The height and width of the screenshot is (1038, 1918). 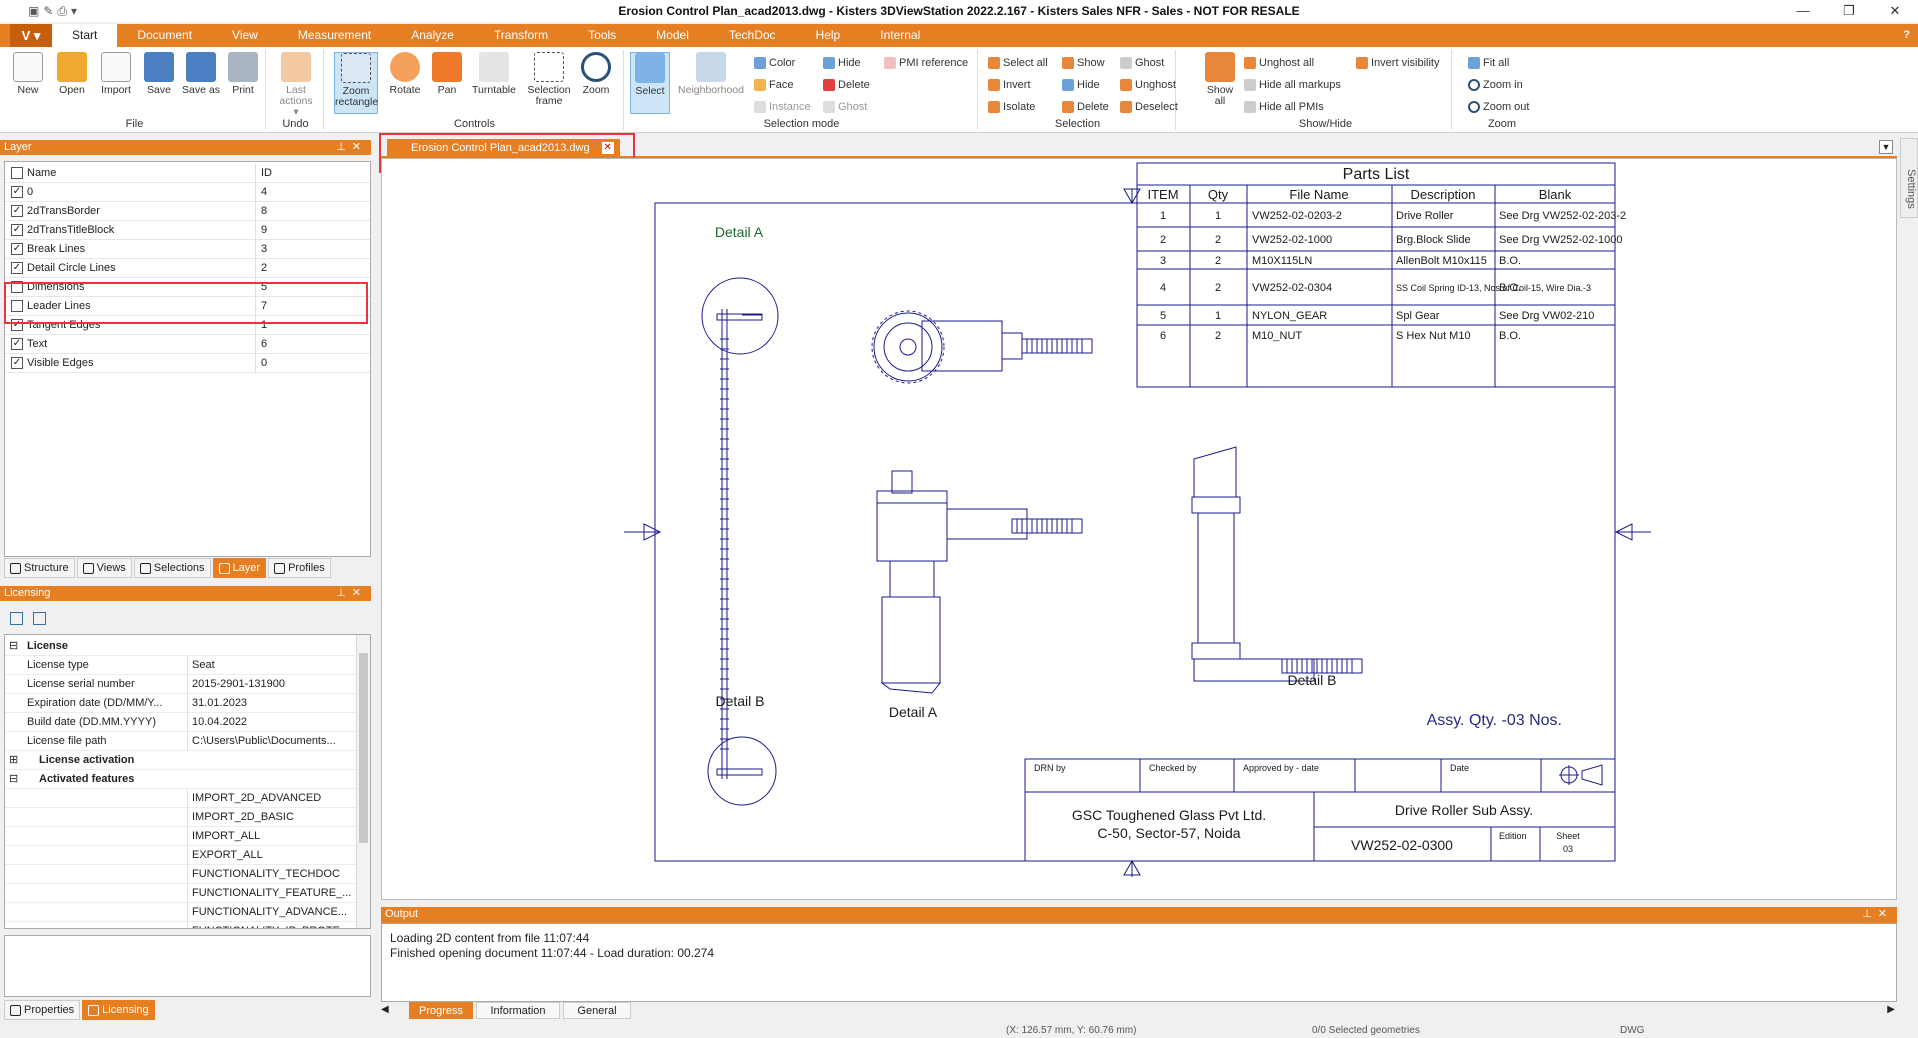 What do you see at coordinates (187, 211) in the screenshot?
I see `layer-row: ✓ 2dTransBorder 8` at bounding box center [187, 211].